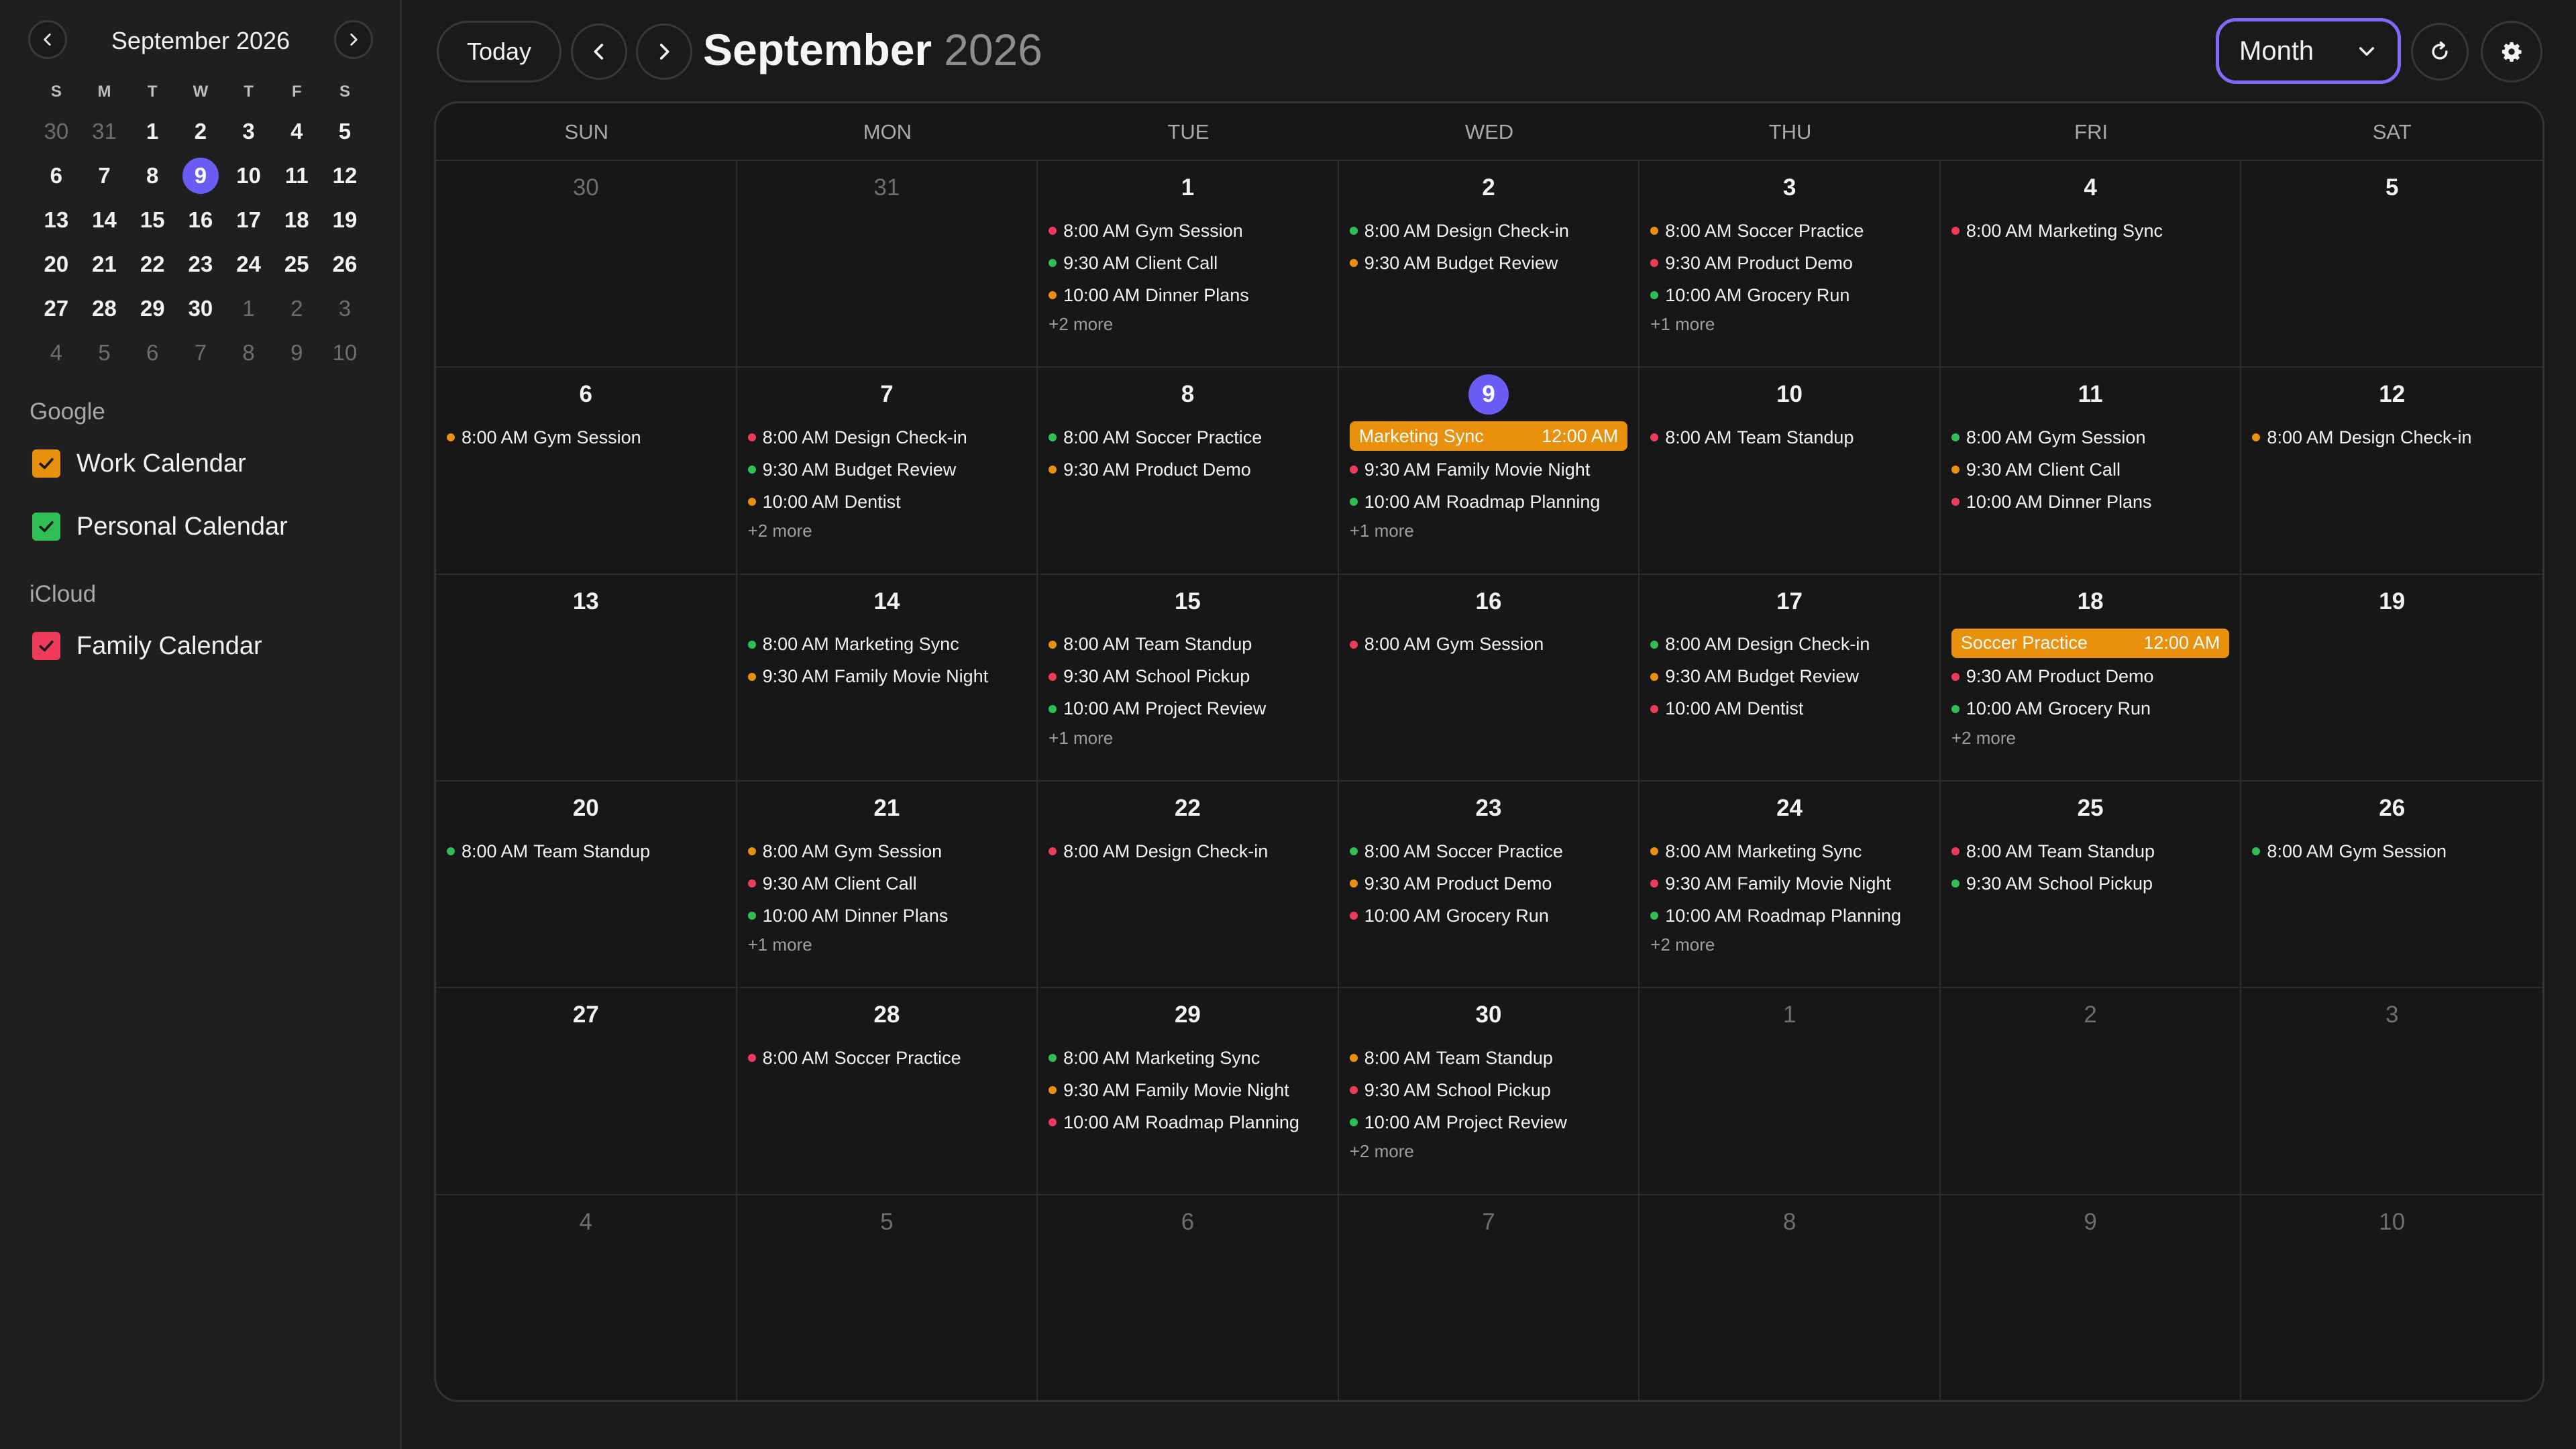 This screenshot has width=2576, height=1449. I want to click on day-cell: 28 8:00 AM Soccer Practice, so click(887, 1091).